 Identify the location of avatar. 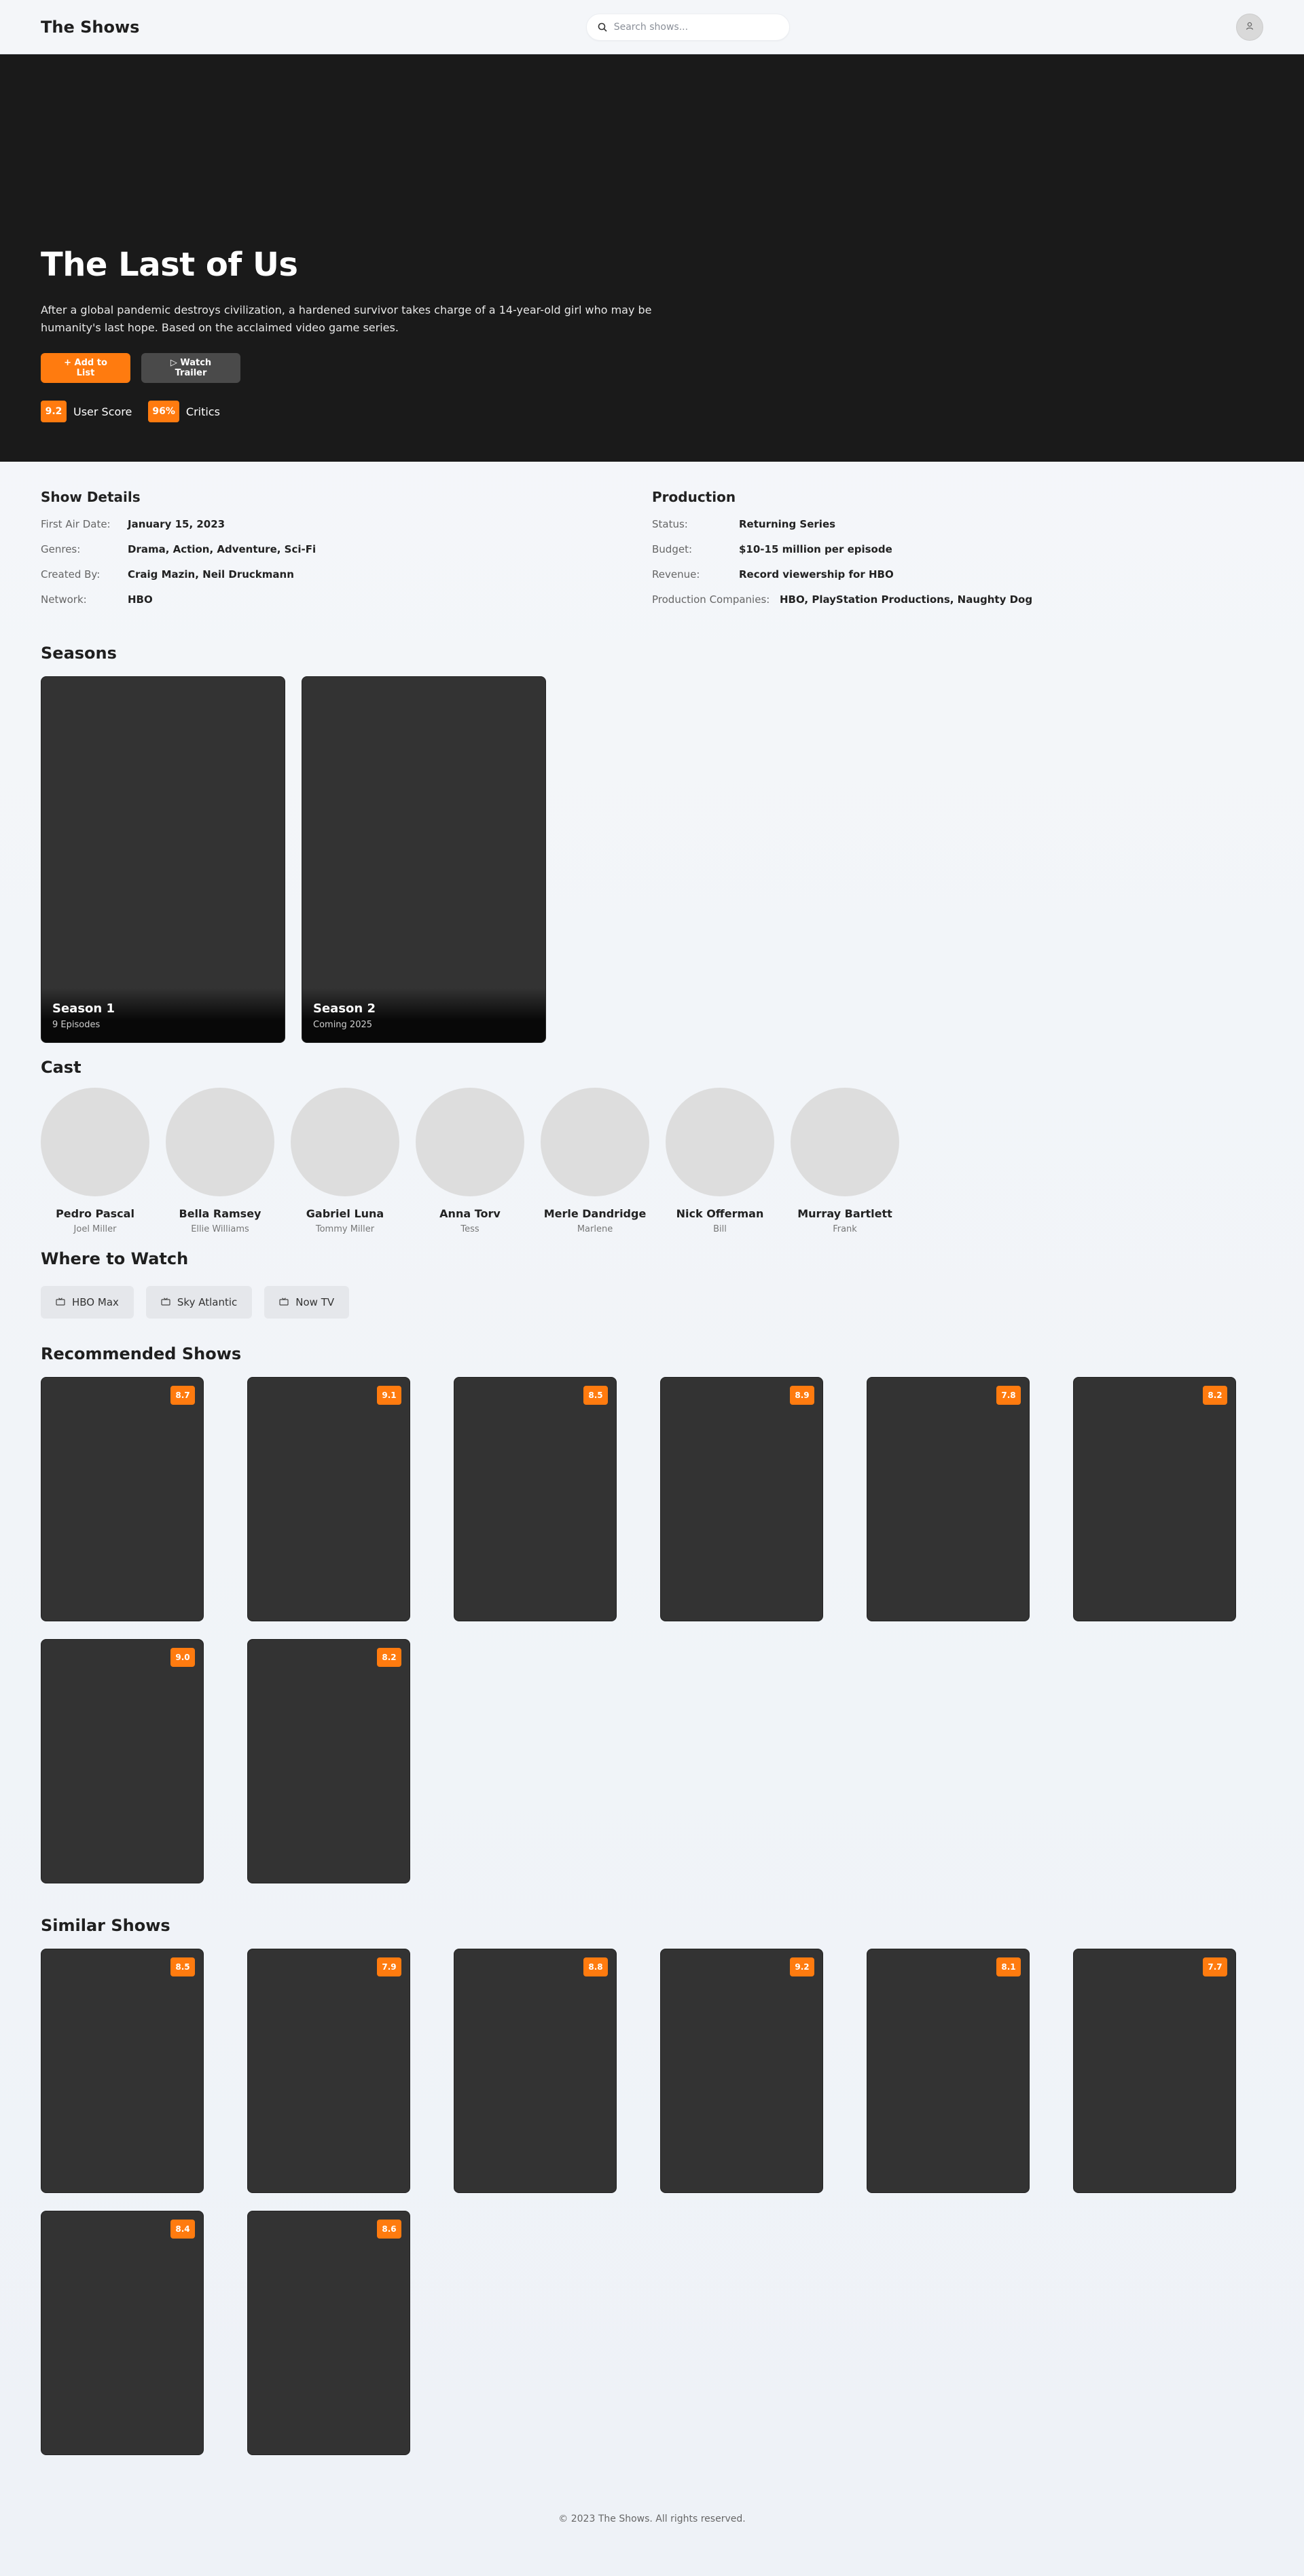
(1249, 27).